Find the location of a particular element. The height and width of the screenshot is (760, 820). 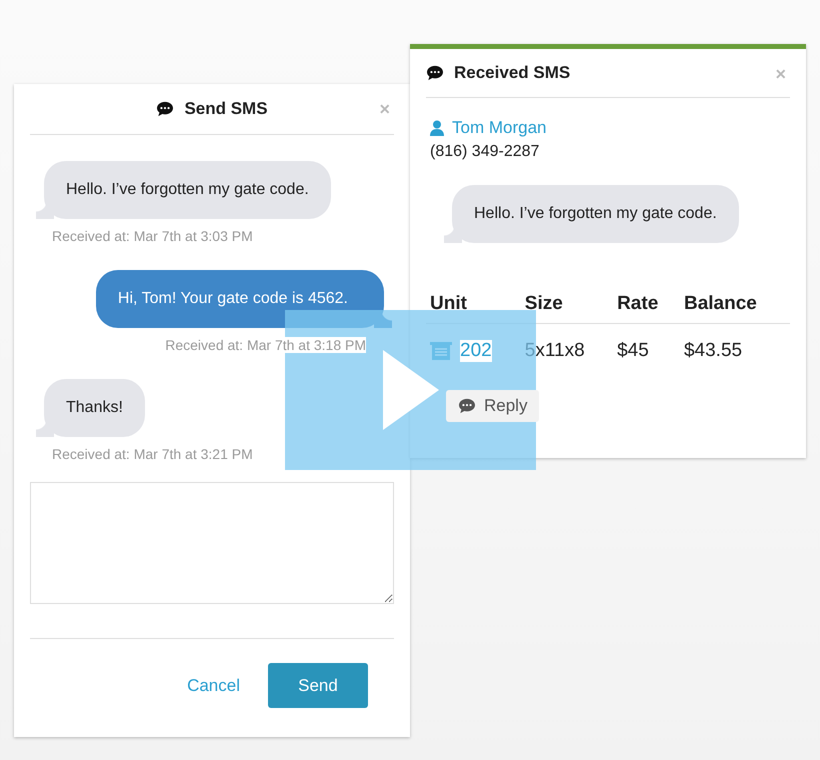

table-cell: $43.55 is located at coordinates (735, 351).